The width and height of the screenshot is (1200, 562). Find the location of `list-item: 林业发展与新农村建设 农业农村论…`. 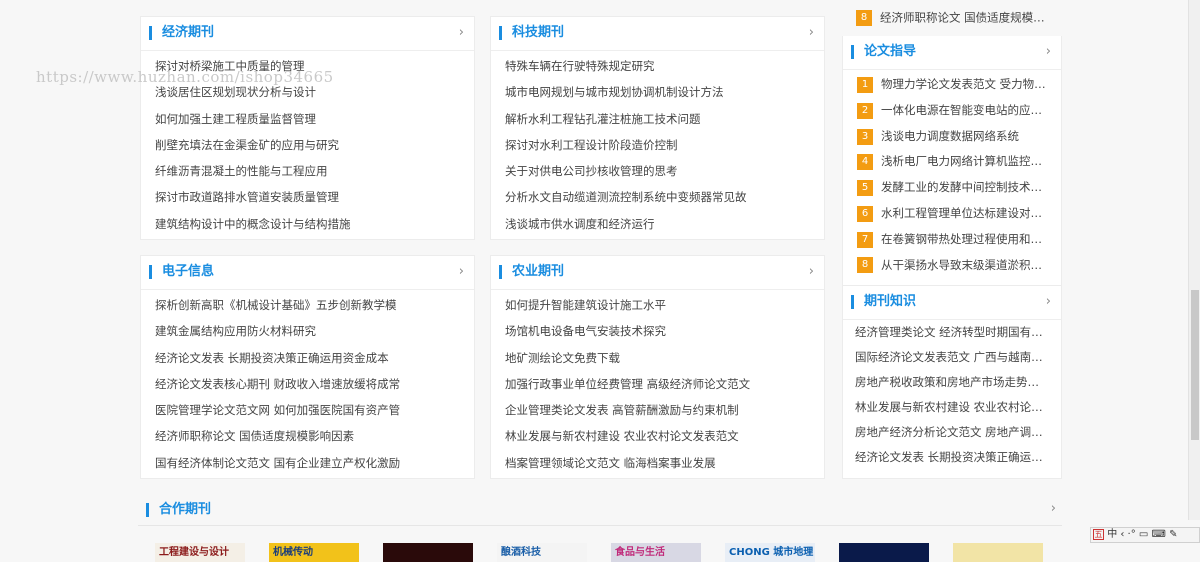

list-item: 林业发展与新农村建设 农业农村论… is located at coordinates (958, 407).